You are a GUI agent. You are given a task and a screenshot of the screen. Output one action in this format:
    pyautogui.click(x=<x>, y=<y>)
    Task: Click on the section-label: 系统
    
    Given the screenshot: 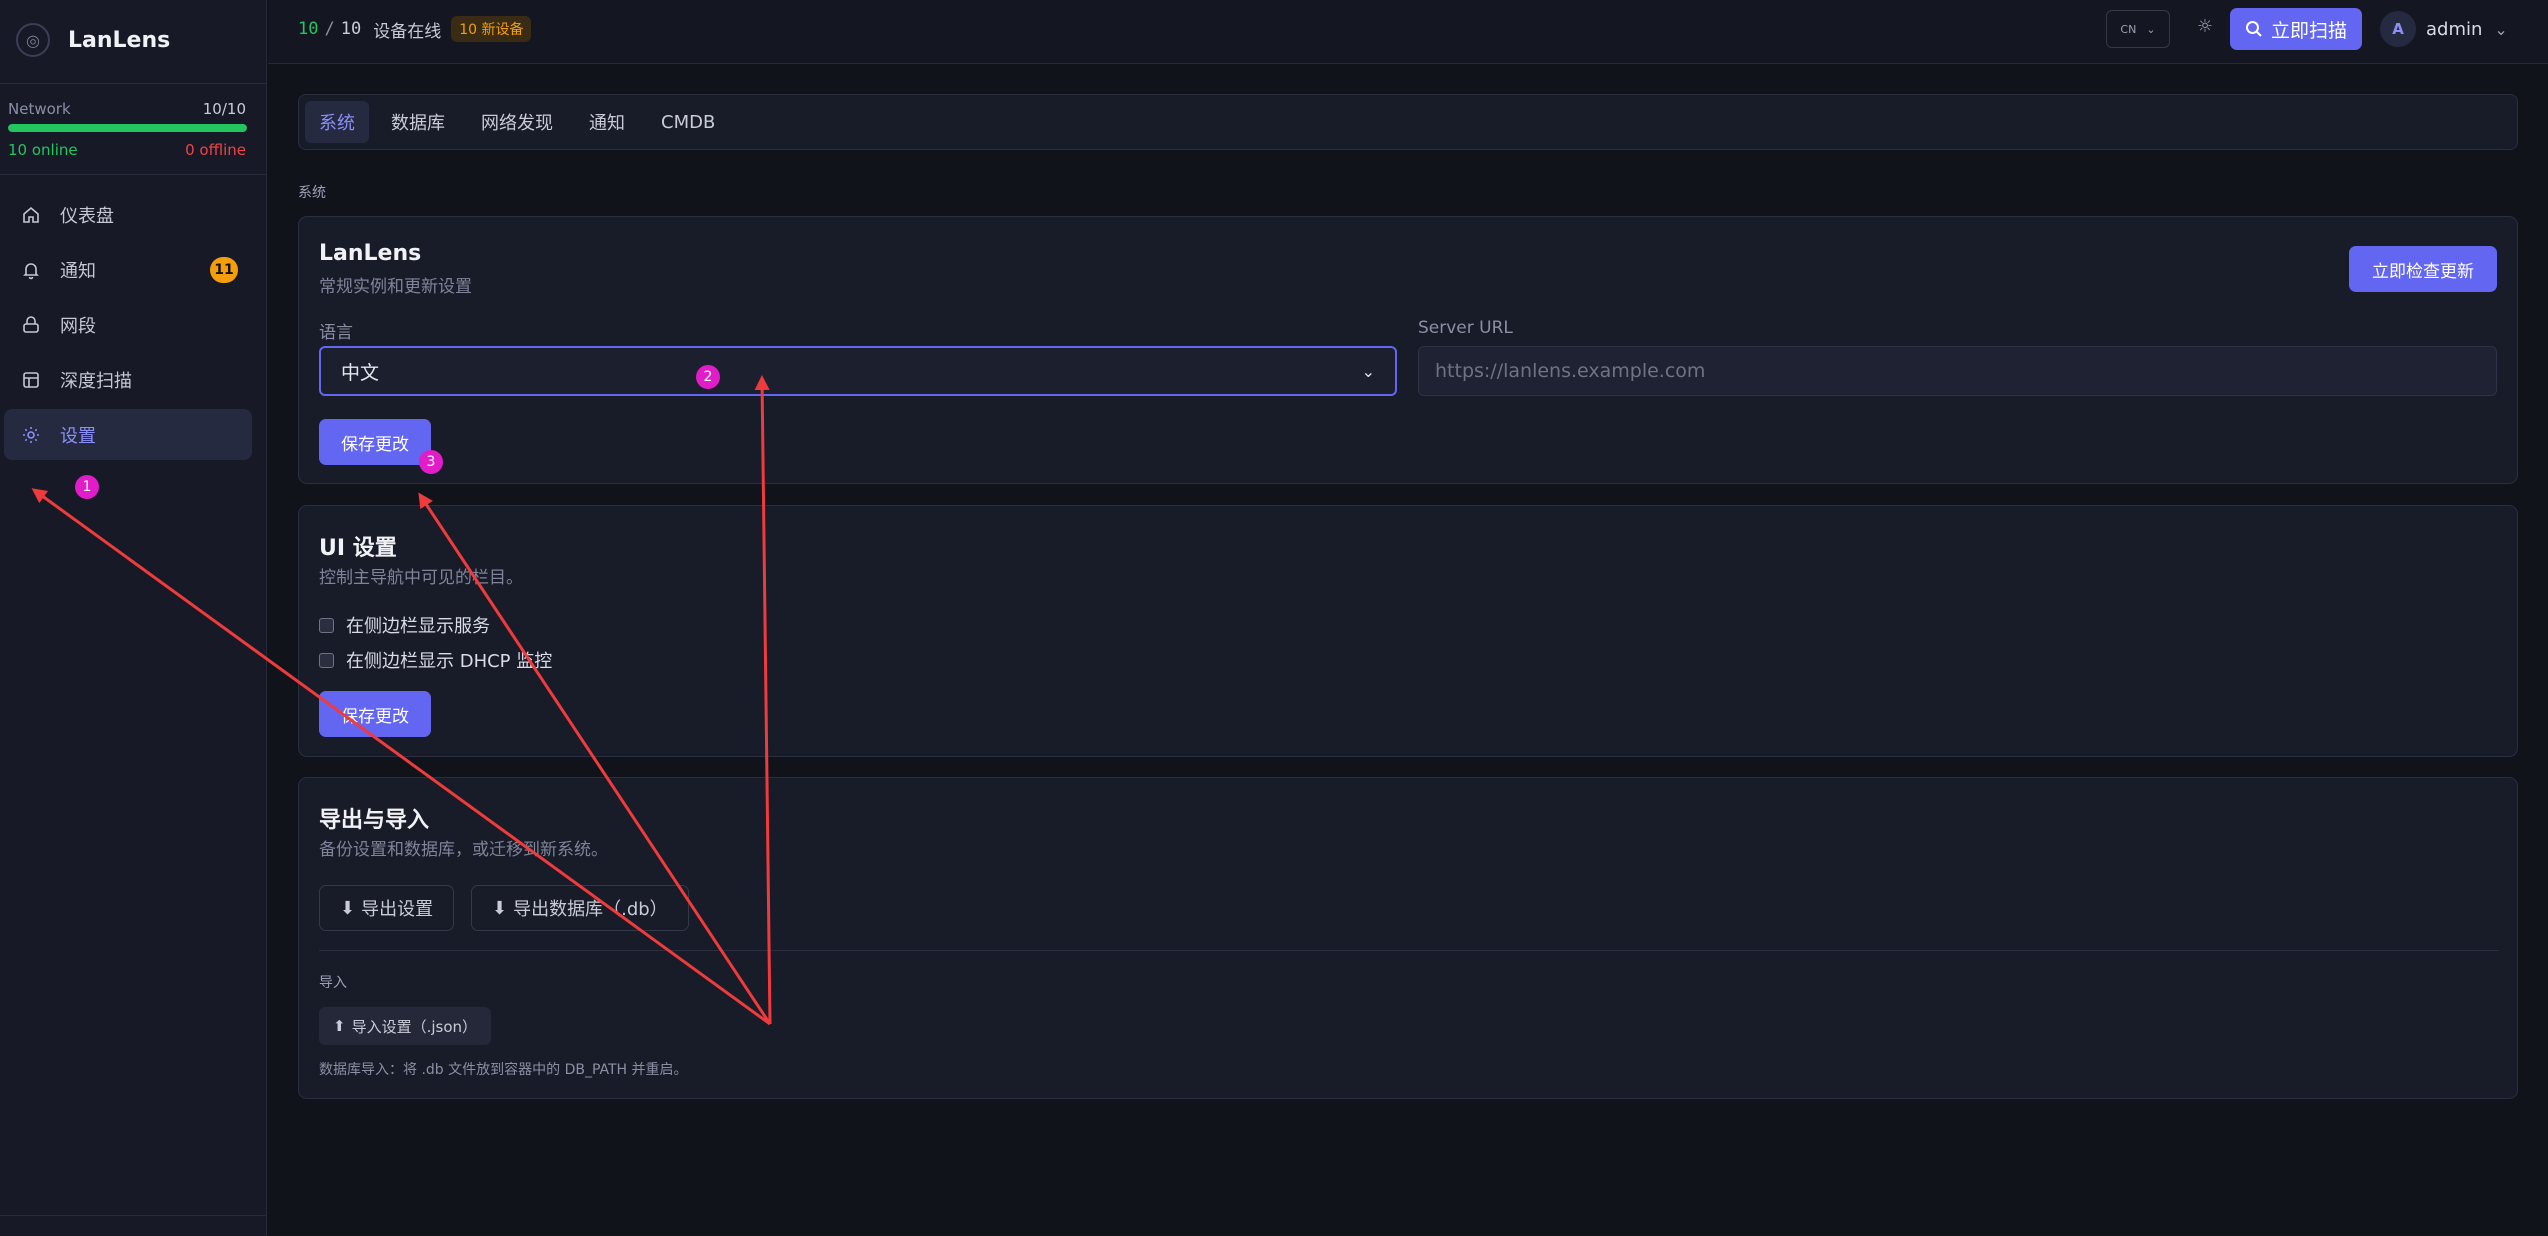 What is the action you would take?
    pyautogui.click(x=312, y=193)
    